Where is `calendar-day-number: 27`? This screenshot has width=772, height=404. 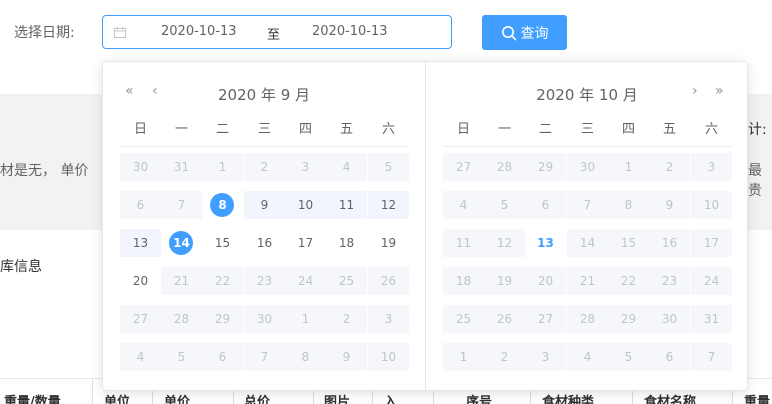
calendar-day-number: 27 is located at coordinates (545, 319).